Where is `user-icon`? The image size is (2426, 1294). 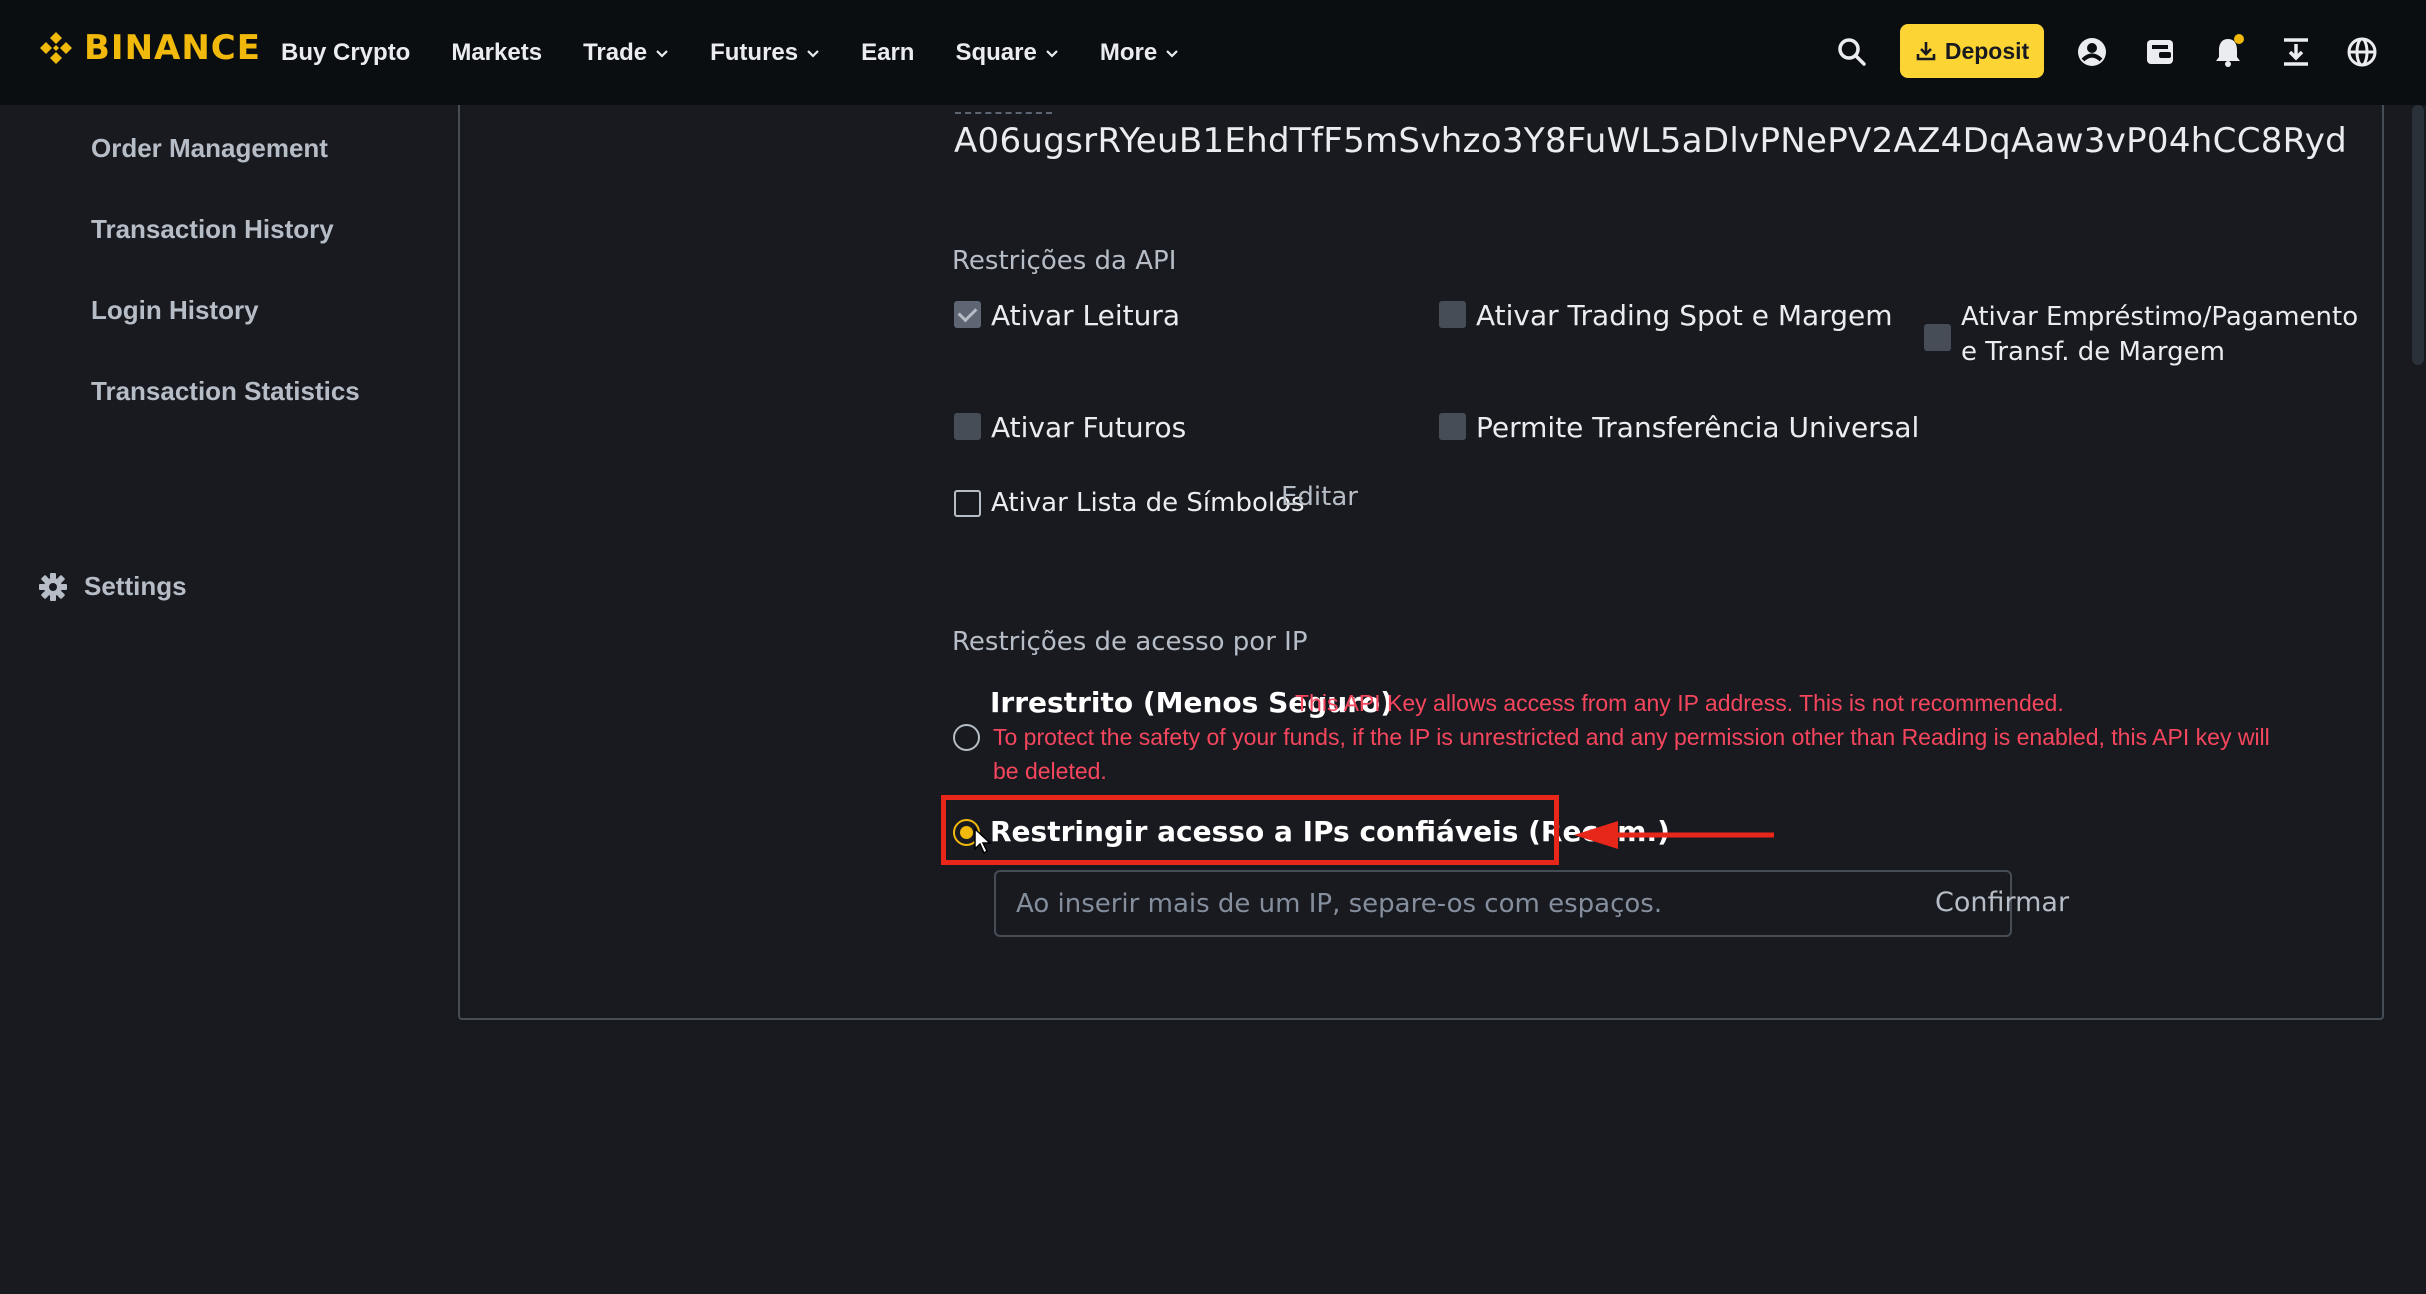 user-icon is located at coordinates (2092, 52).